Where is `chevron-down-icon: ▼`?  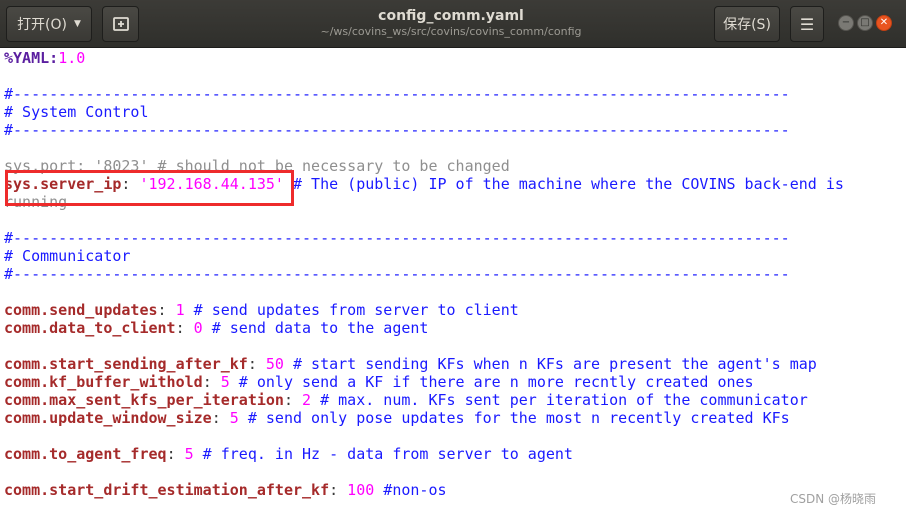
chevron-down-icon: ▼ is located at coordinates (77, 24).